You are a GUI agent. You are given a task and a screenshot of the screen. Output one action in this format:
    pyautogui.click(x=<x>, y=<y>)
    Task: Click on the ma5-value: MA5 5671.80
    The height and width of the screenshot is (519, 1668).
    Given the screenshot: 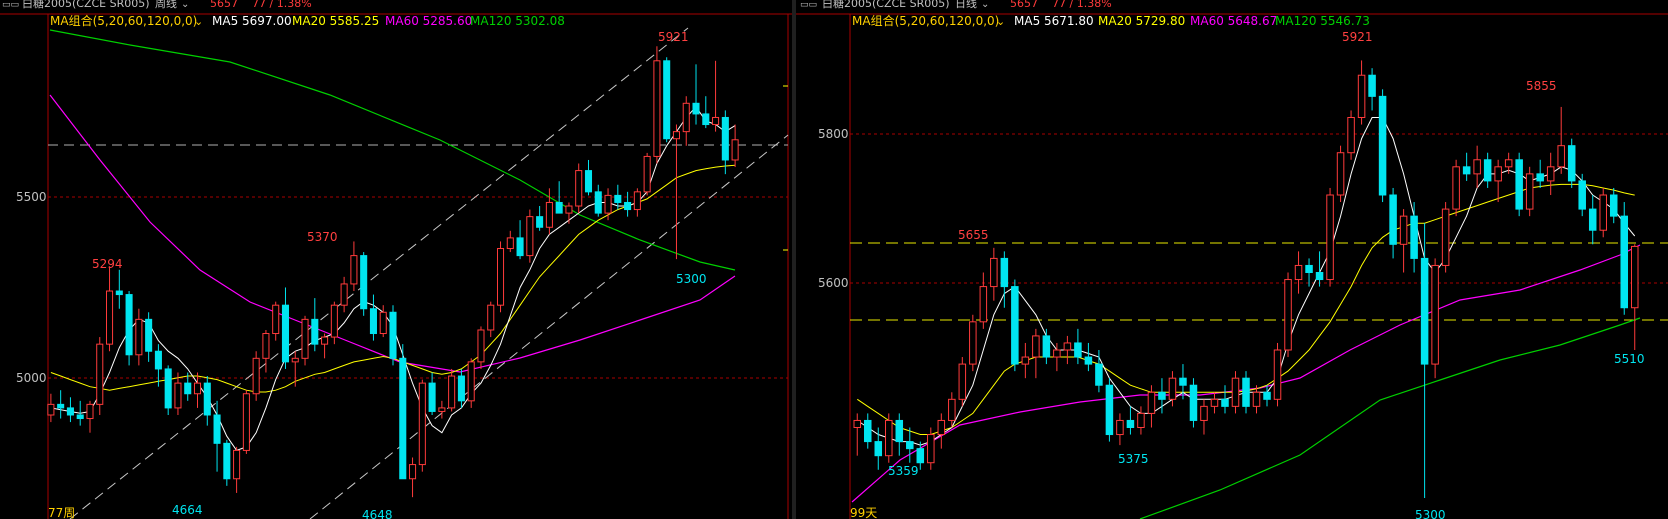 What is the action you would take?
    pyautogui.click(x=1054, y=21)
    